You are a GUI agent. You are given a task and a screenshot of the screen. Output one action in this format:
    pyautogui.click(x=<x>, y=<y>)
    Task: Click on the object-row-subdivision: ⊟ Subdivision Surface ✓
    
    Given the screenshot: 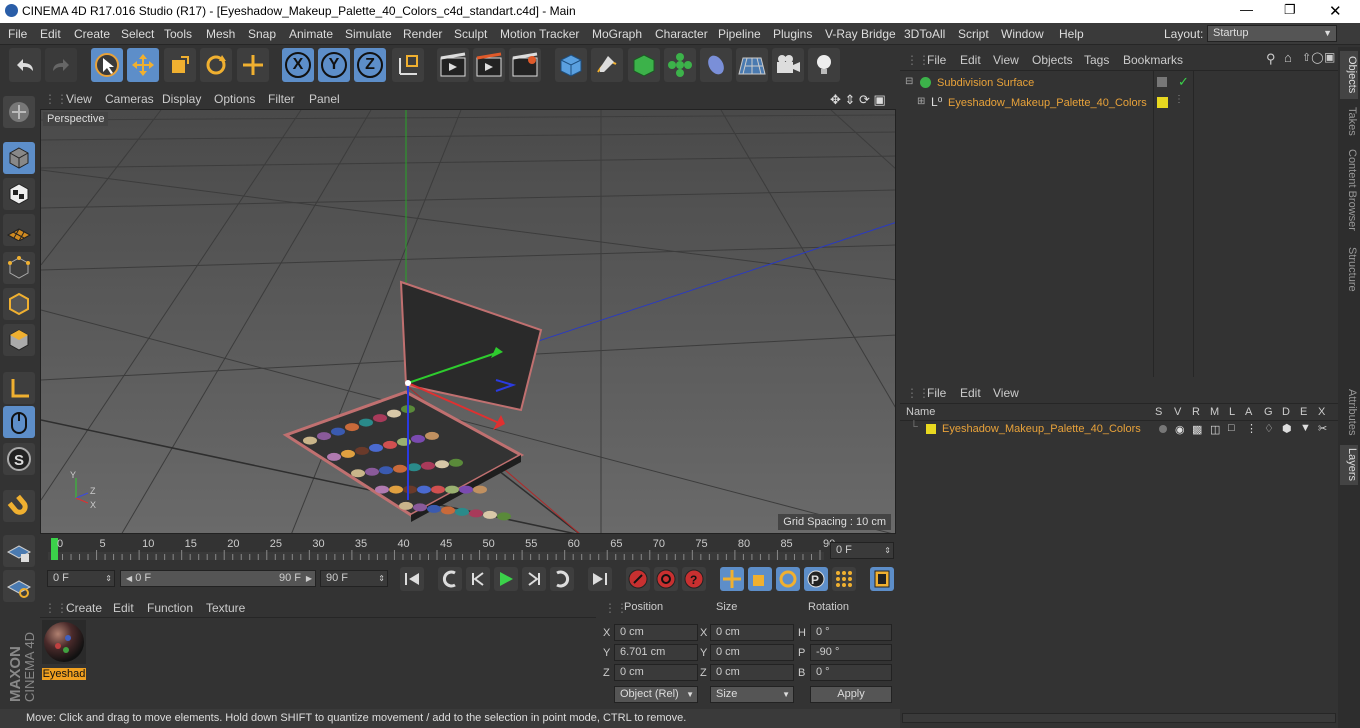 What is the action you would take?
    pyautogui.click(x=1119, y=83)
    